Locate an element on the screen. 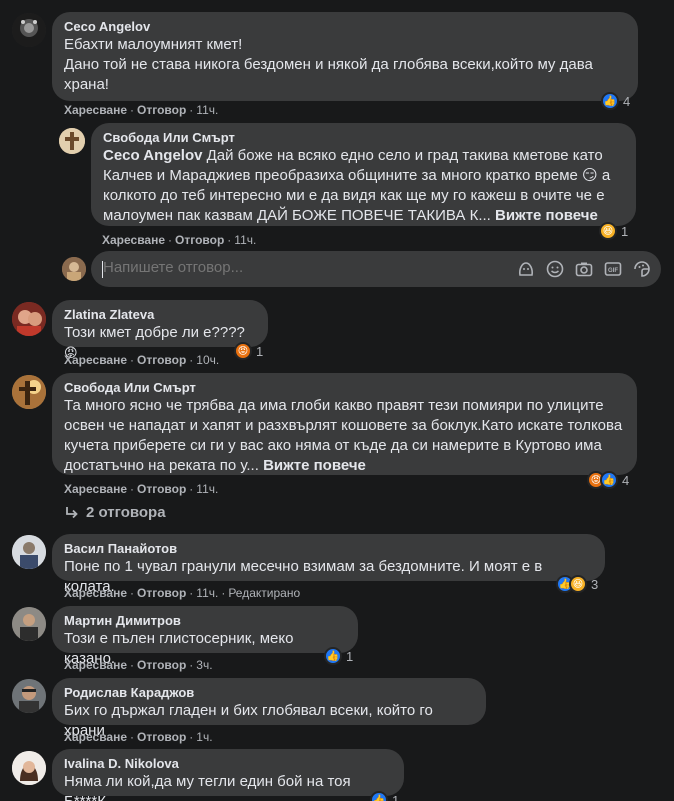  view-replies-label: 2 отговора is located at coordinates (126, 512).